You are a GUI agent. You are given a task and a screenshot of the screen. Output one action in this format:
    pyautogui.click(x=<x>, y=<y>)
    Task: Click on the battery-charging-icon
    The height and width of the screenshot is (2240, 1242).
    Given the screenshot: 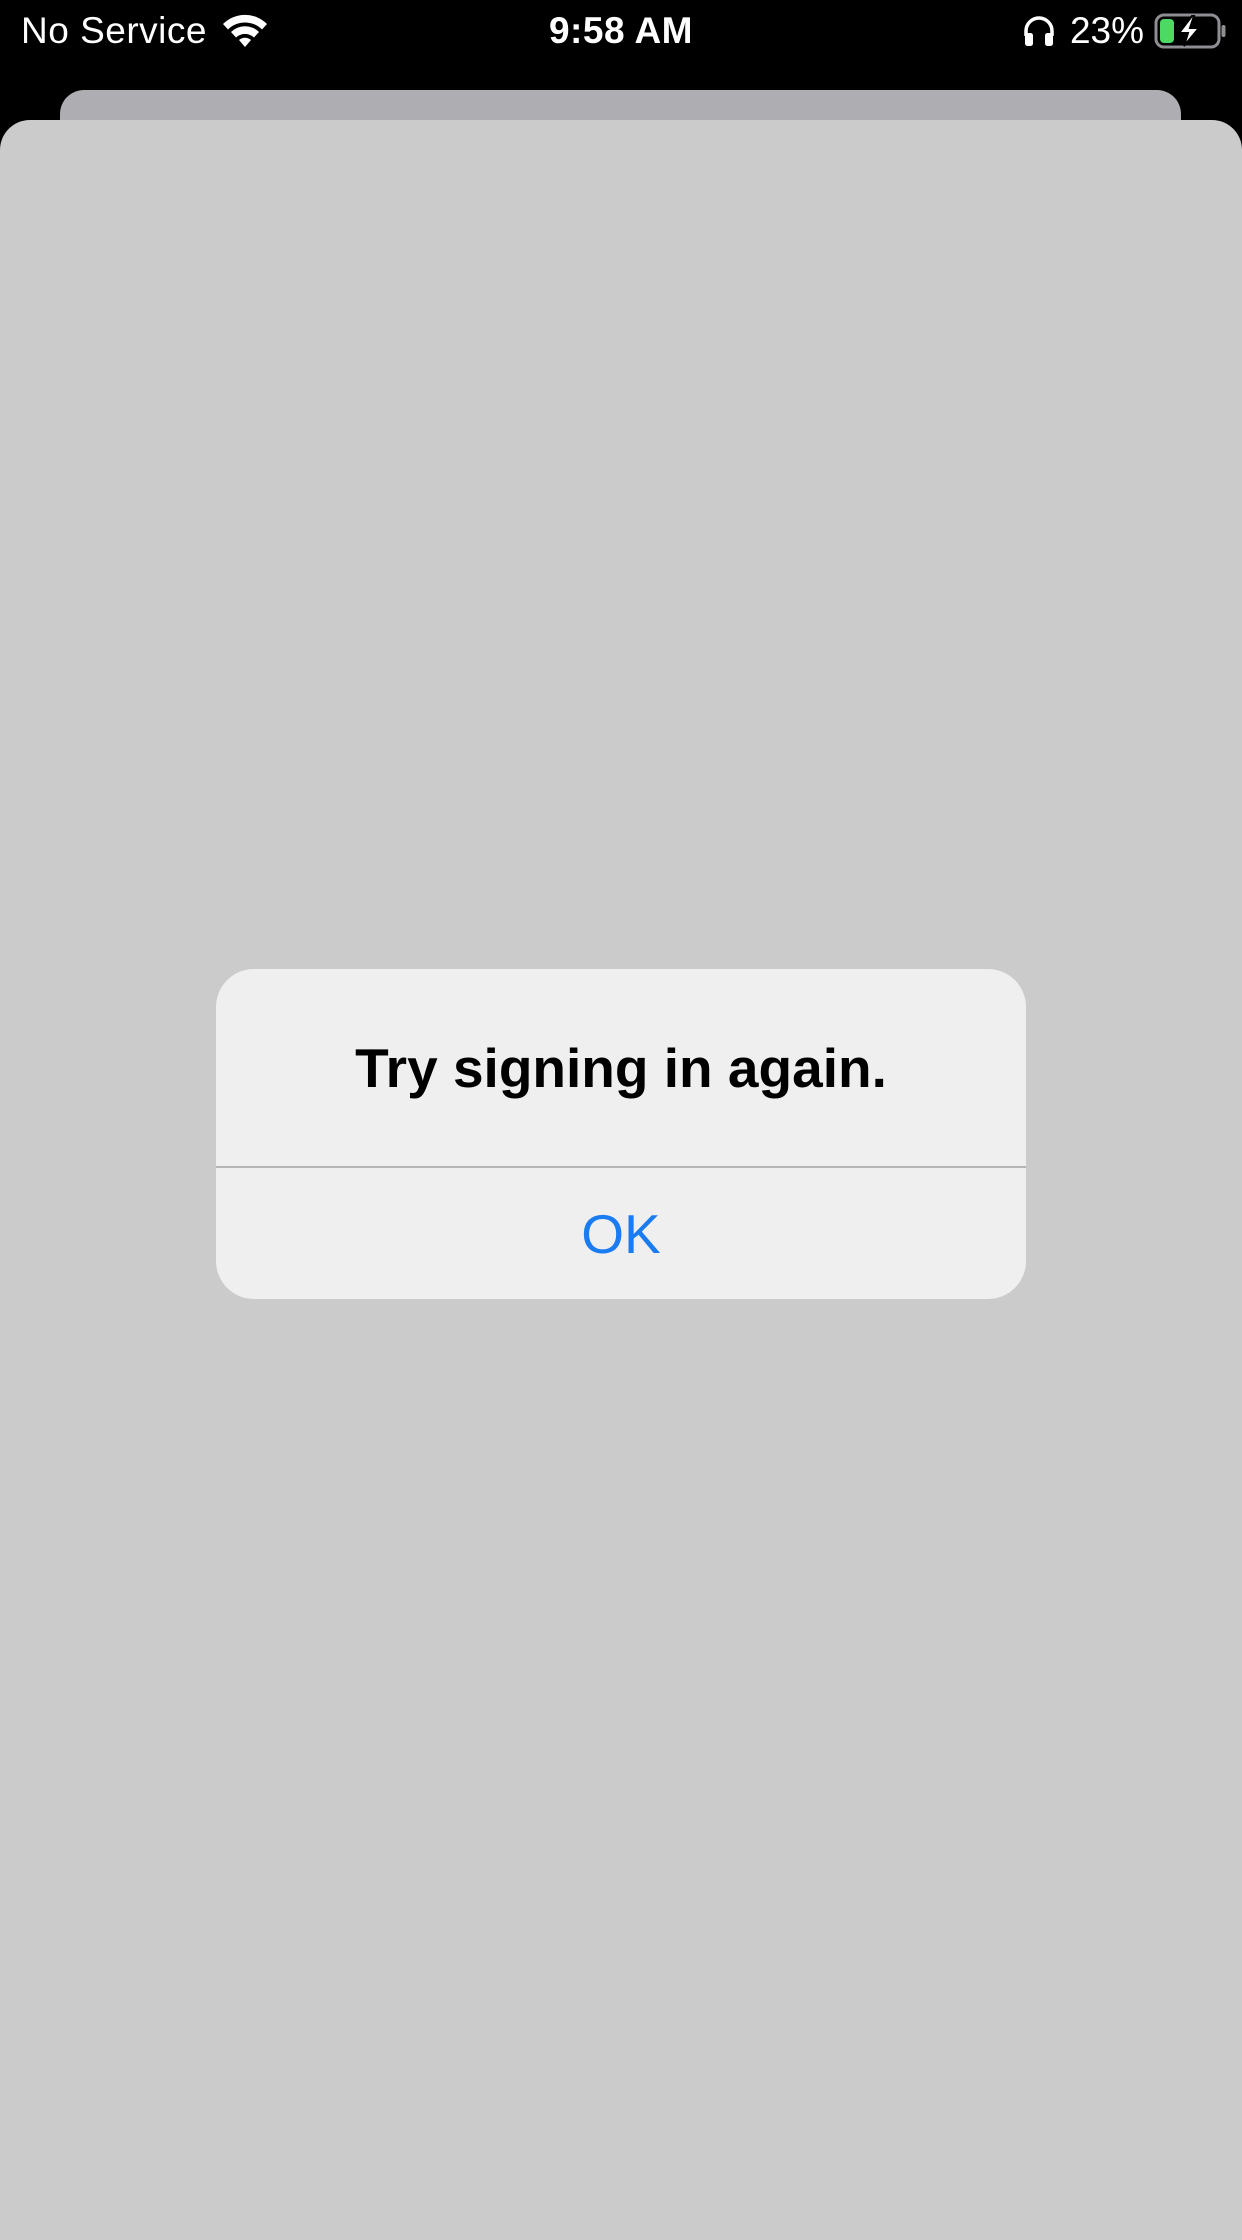 What is the action you would take?
    pyautogui.click(x=1190, y=31)
    